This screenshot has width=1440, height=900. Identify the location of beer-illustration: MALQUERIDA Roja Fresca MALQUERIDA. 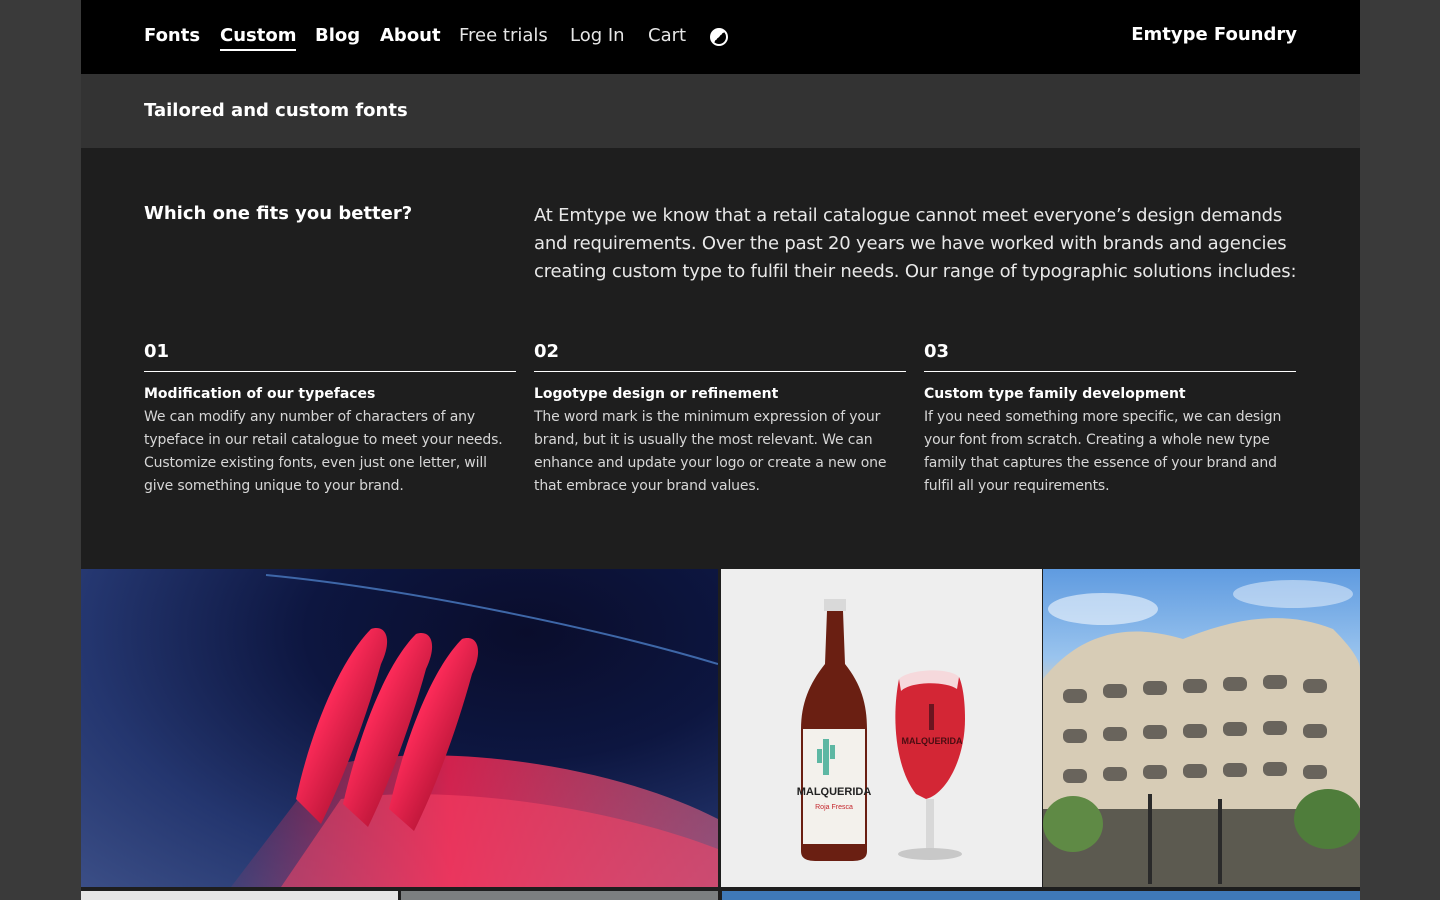
(881, 730).